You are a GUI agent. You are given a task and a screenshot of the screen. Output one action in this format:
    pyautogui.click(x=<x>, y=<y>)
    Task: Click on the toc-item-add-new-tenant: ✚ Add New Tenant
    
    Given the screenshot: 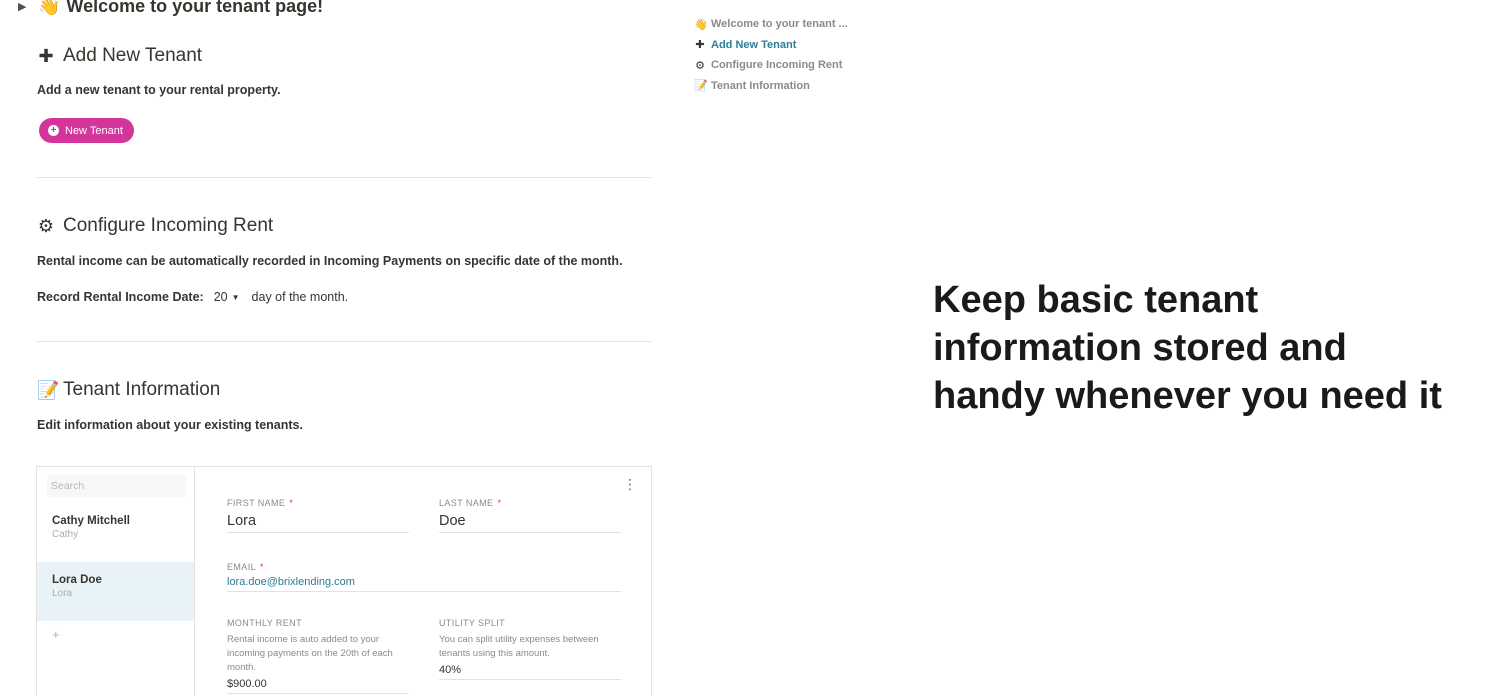 What is the action you would take?
    pyautogui.click(x=771, y=45)
    